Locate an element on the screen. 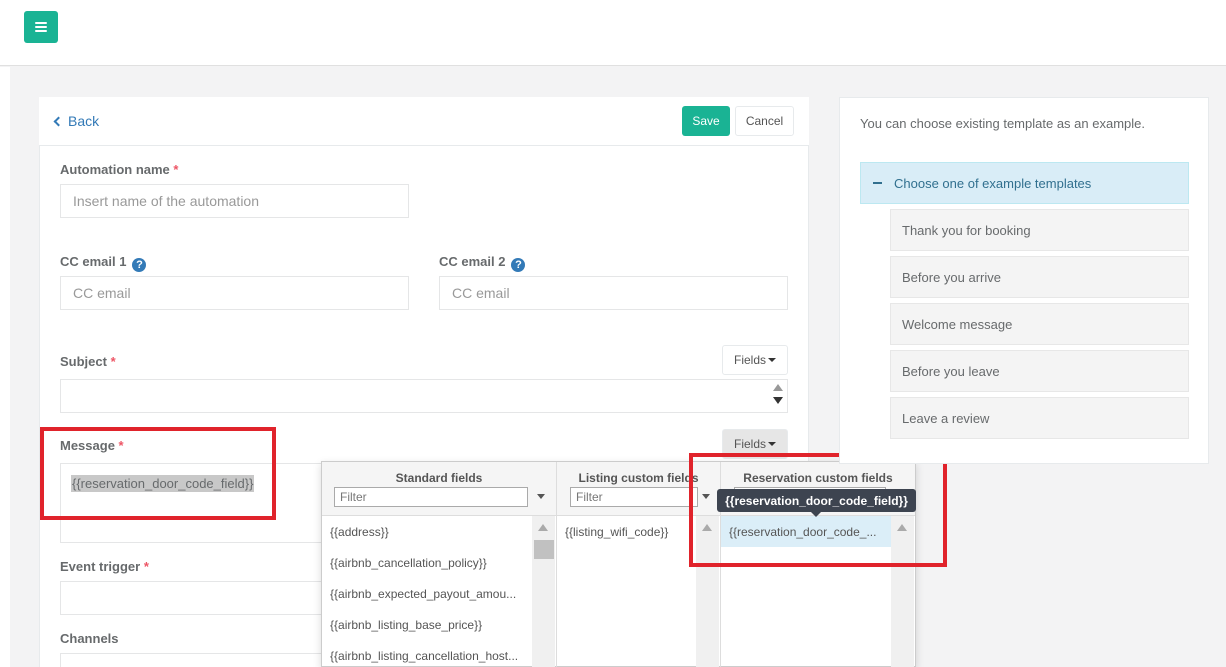 The height and width of the screenshot is (667, 1226). standard-fields-title: Standard fields is located at coordinates (439, 478).